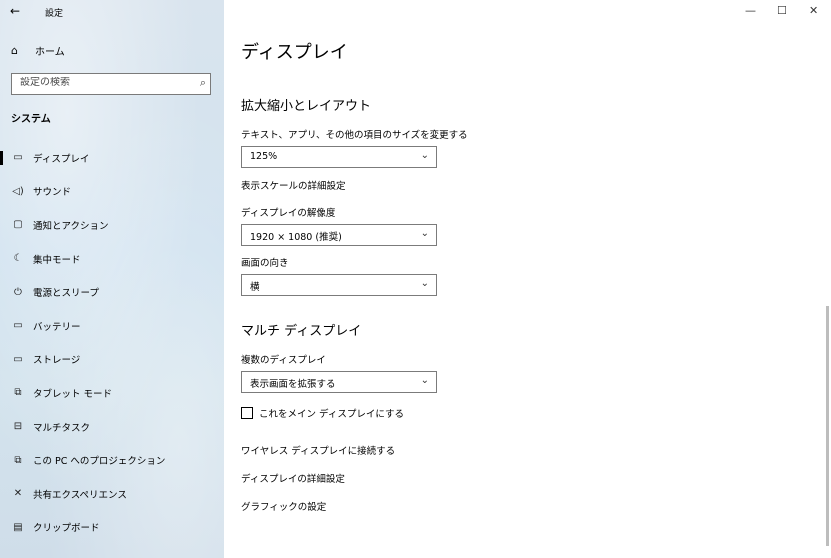 The width and height of the screenshot is (831, 558). I want to click on sidebar-item-focus: ☾ 集中モード, so click(112, 259).